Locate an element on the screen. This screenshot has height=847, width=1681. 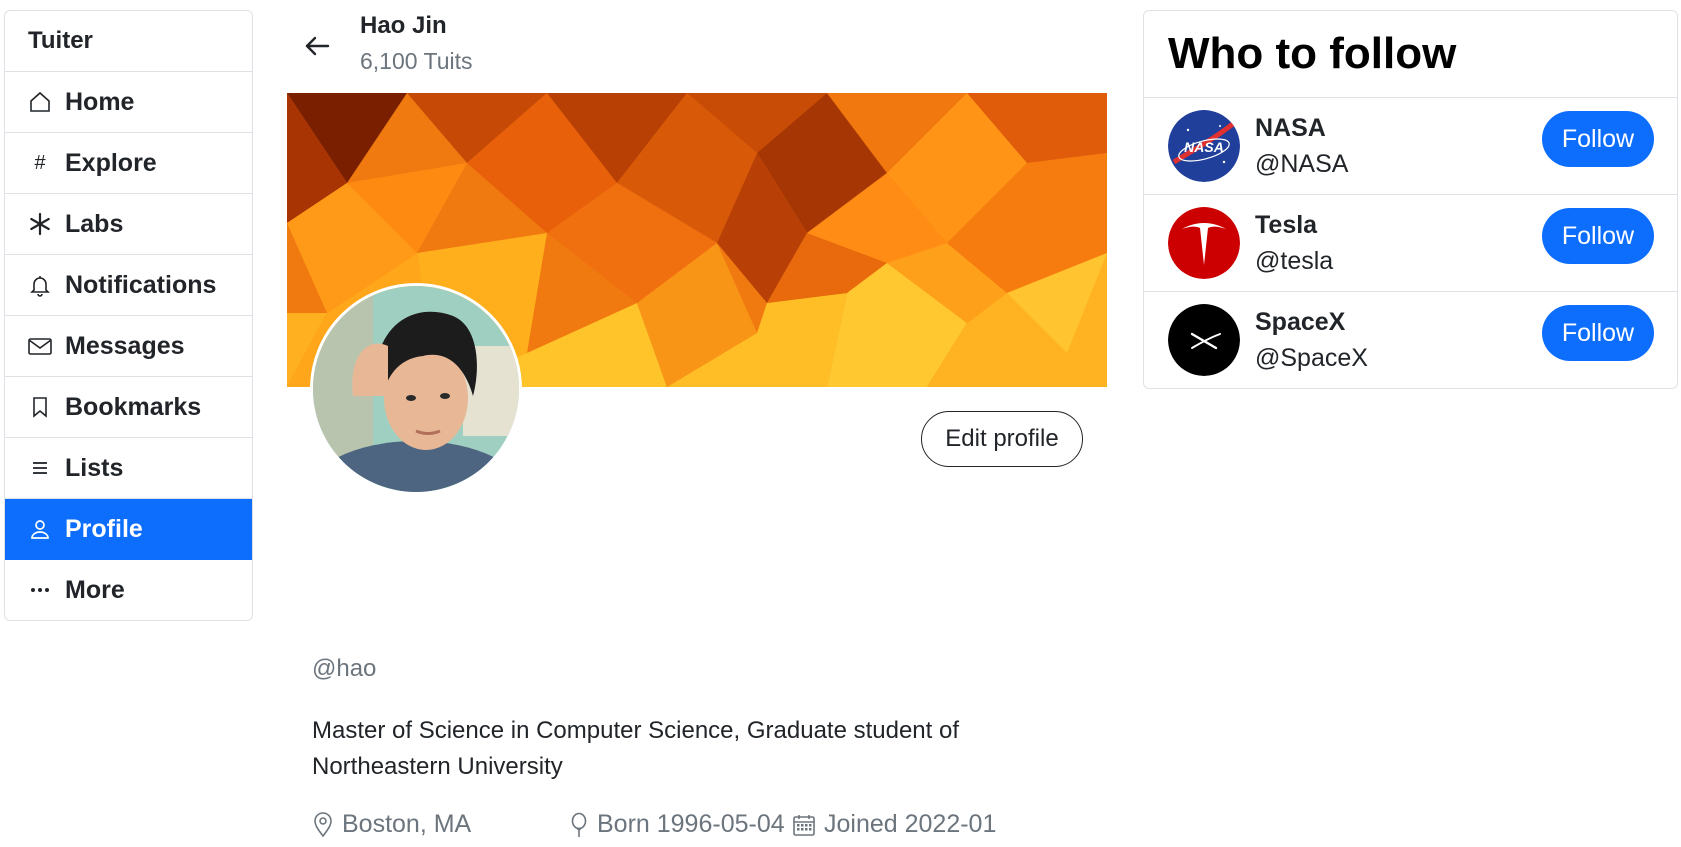
nav-item-bookmarks: Bookmarks is located at coordinates (128, 407).